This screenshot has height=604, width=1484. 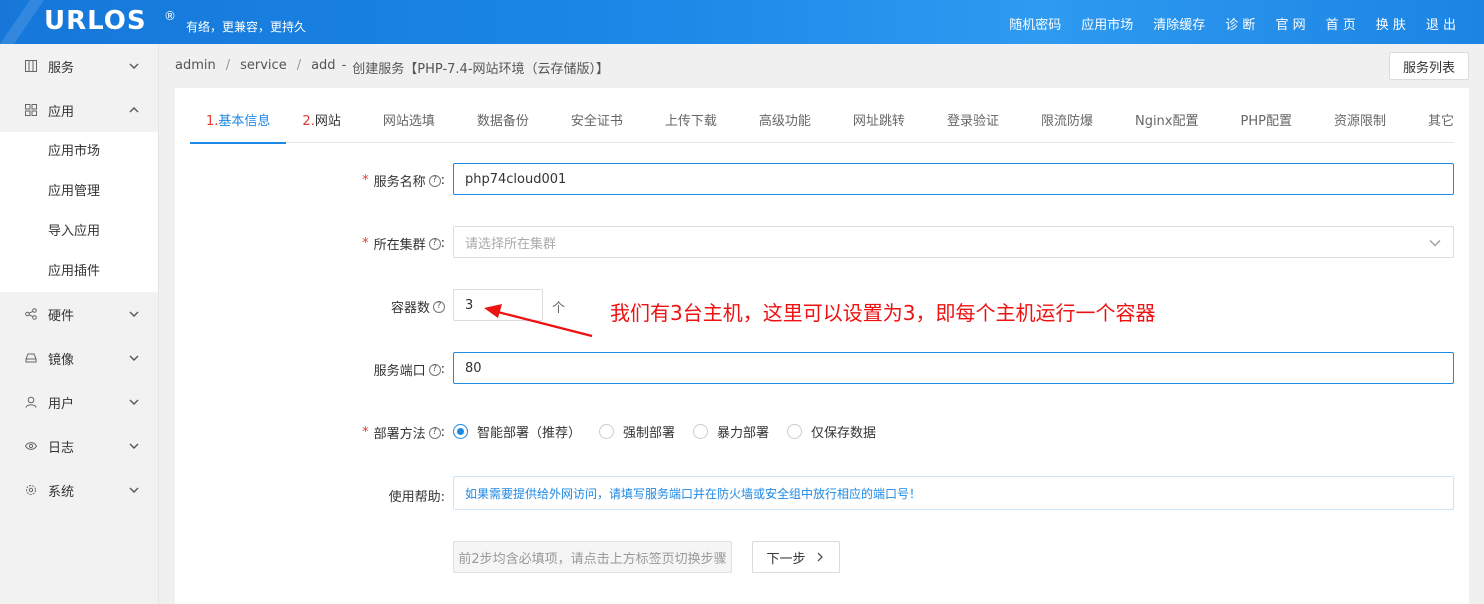 What do you see at coordinates (31, 402) in the screenshot?
I see `user-icon` at bounding box center [31, 402].